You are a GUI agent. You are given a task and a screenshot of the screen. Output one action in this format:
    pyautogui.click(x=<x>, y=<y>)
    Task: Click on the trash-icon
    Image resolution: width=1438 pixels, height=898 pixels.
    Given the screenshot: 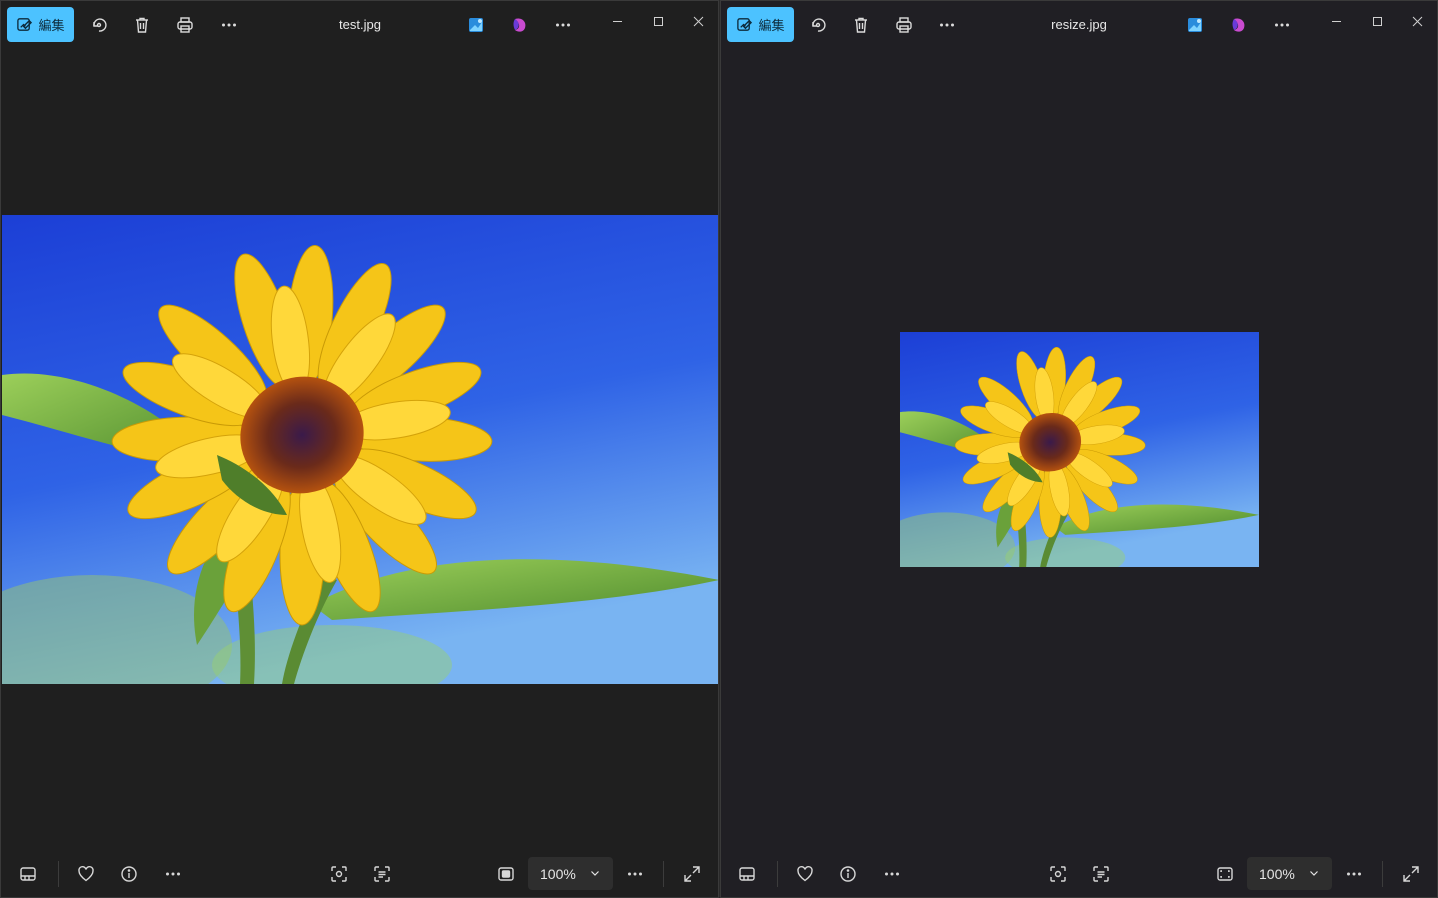 What is the action you would take?
    pyautogui.click(x=142, y=25)
    